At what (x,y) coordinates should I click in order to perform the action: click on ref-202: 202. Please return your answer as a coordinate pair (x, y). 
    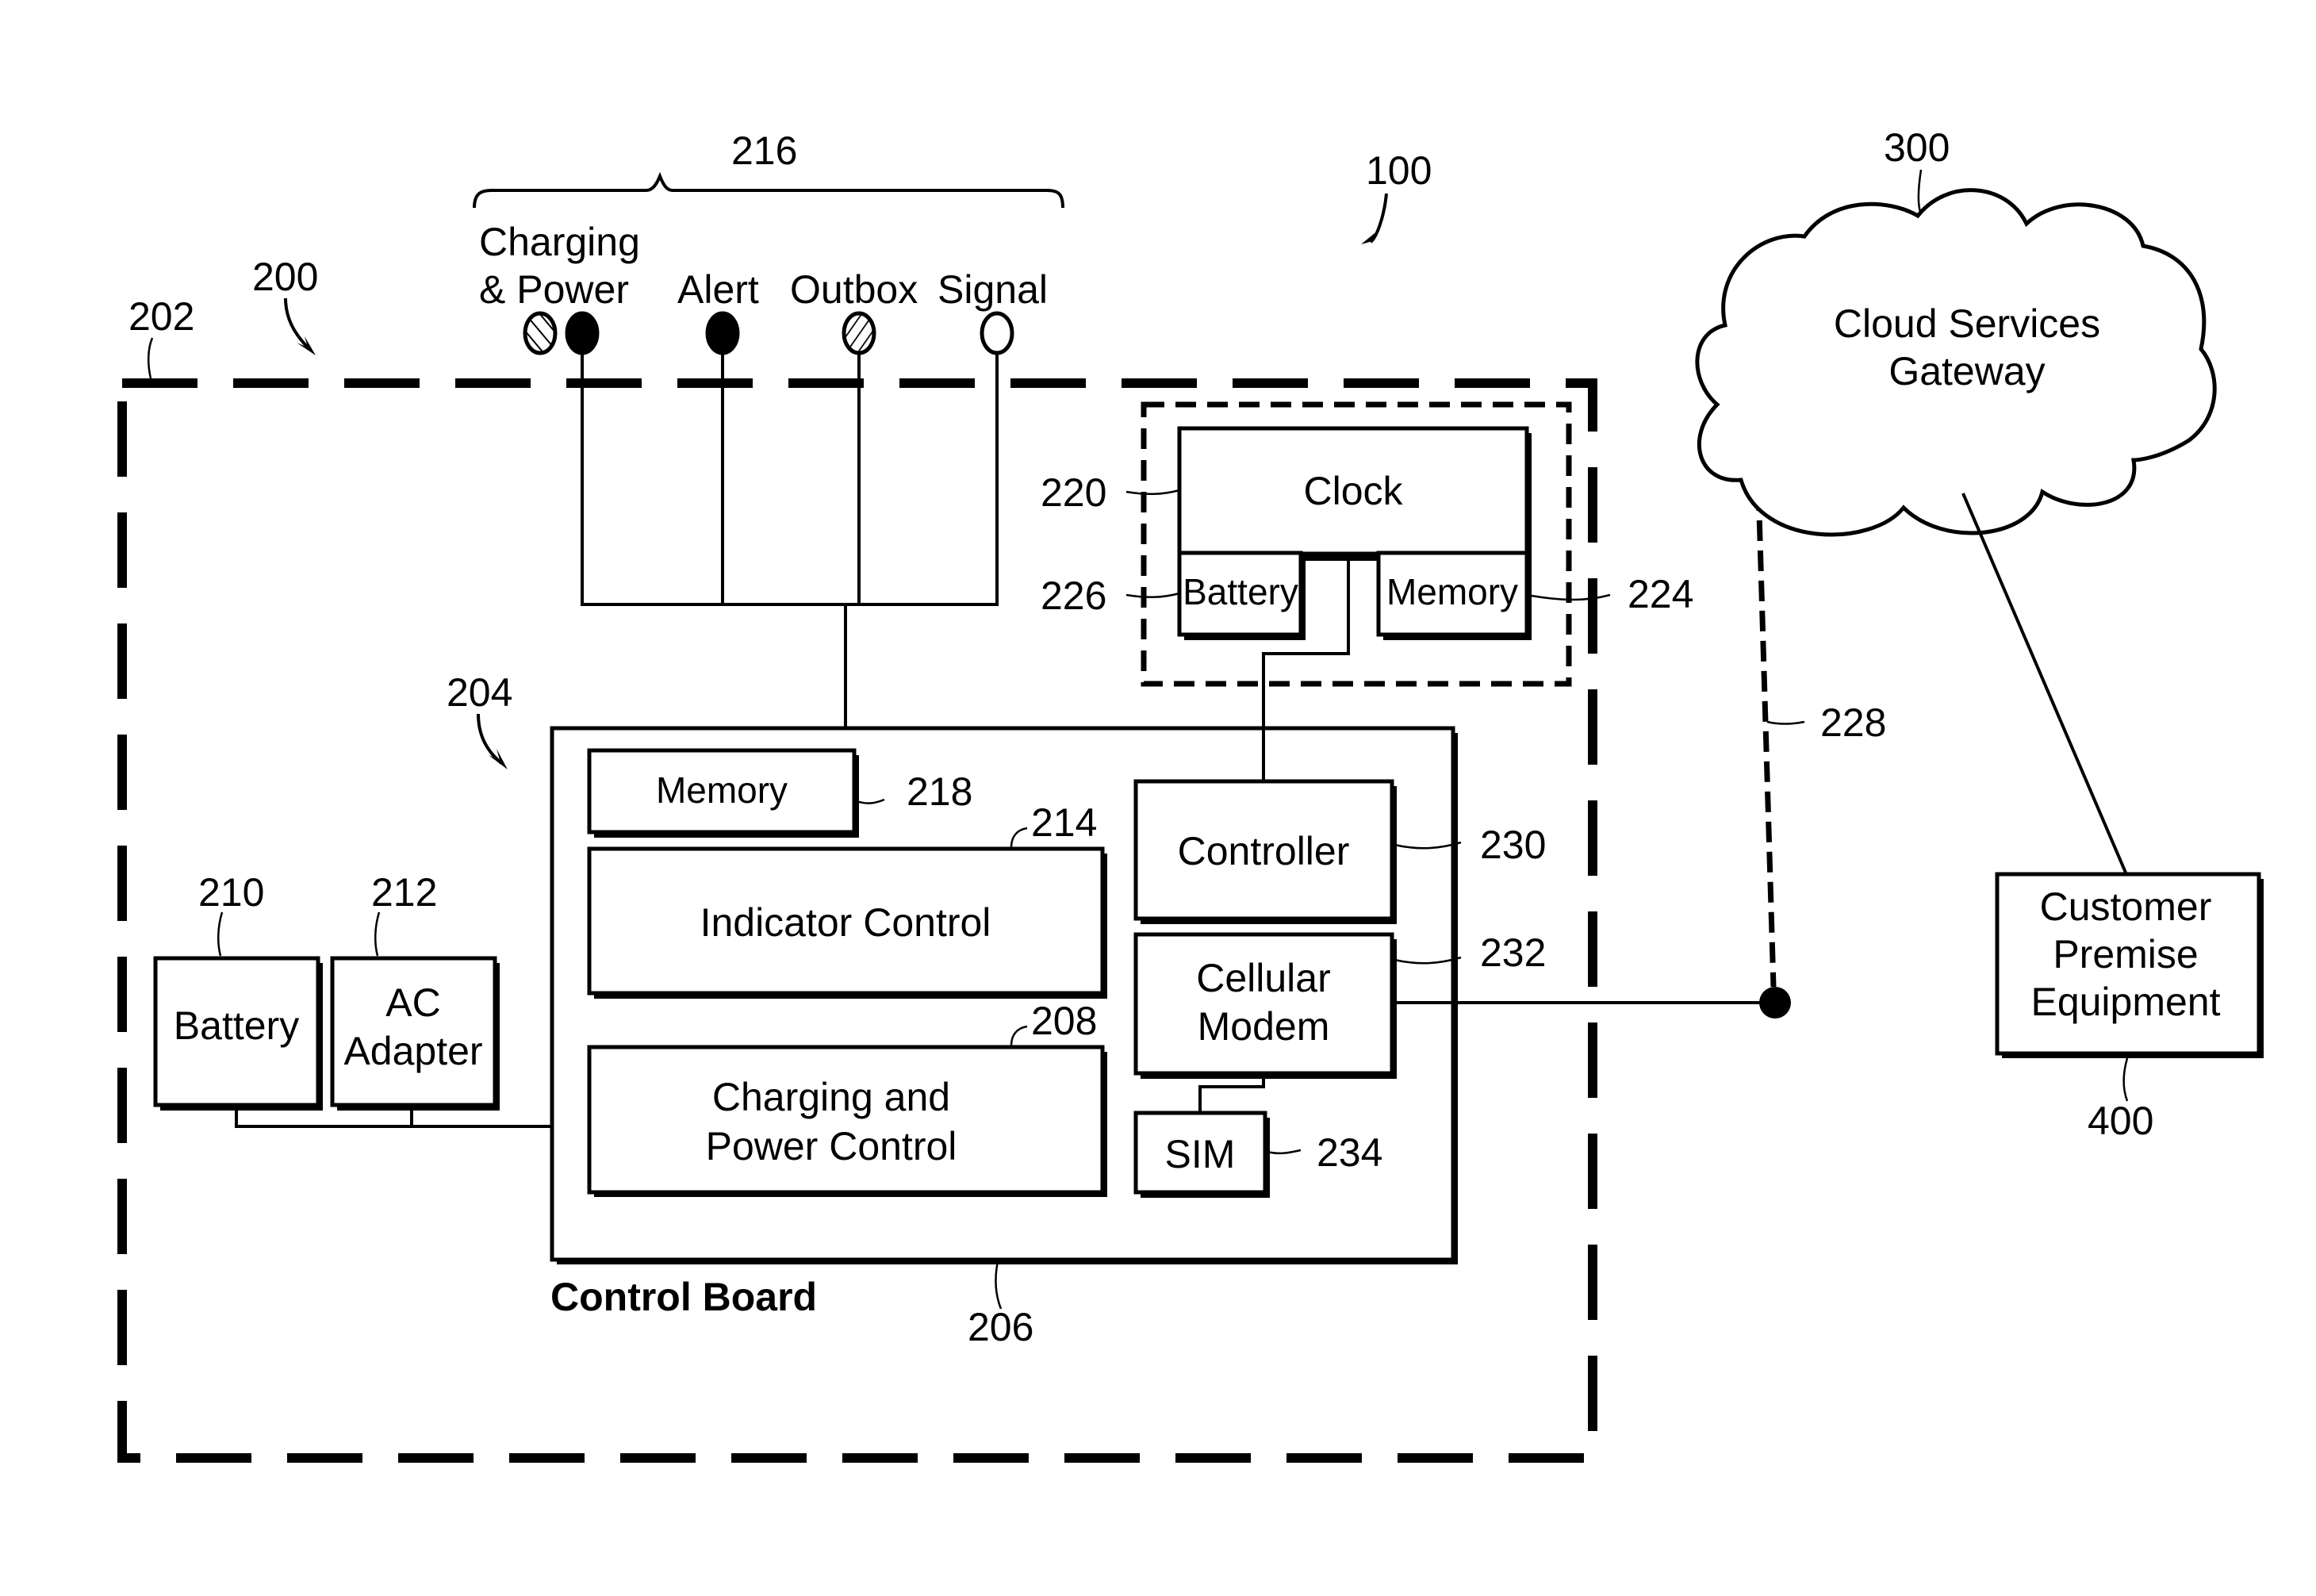
    Looking at the image, I should click on (161, 316).